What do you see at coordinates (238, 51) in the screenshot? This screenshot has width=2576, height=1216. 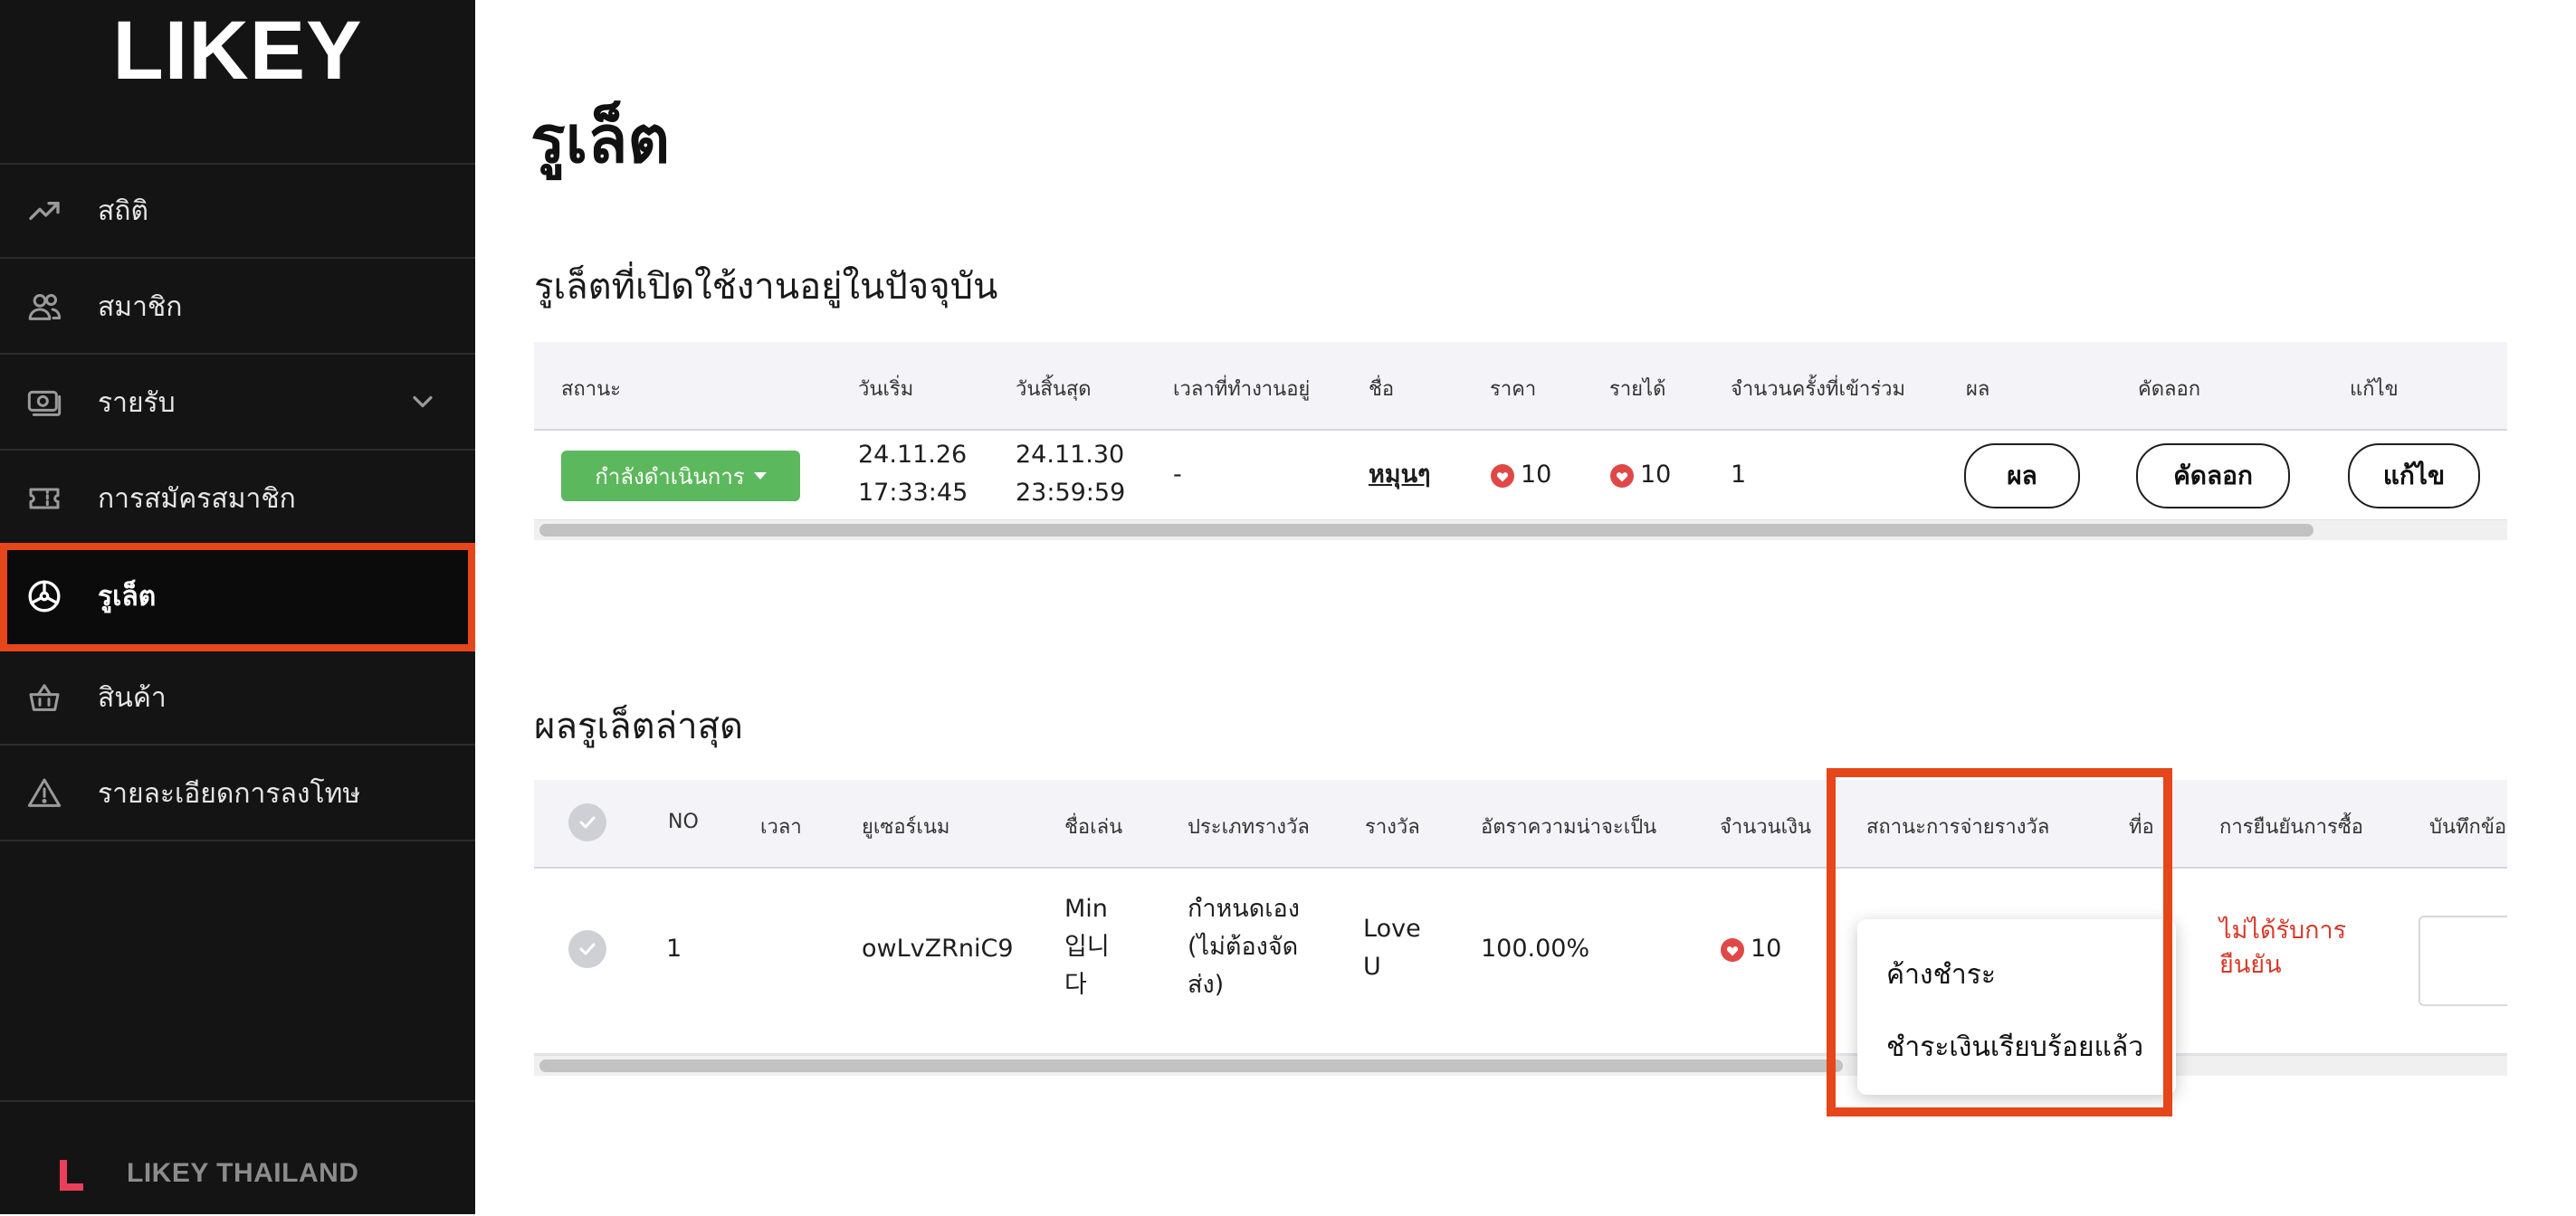 I see `logo-text: LIKEY` at bounding box center [238, 51].